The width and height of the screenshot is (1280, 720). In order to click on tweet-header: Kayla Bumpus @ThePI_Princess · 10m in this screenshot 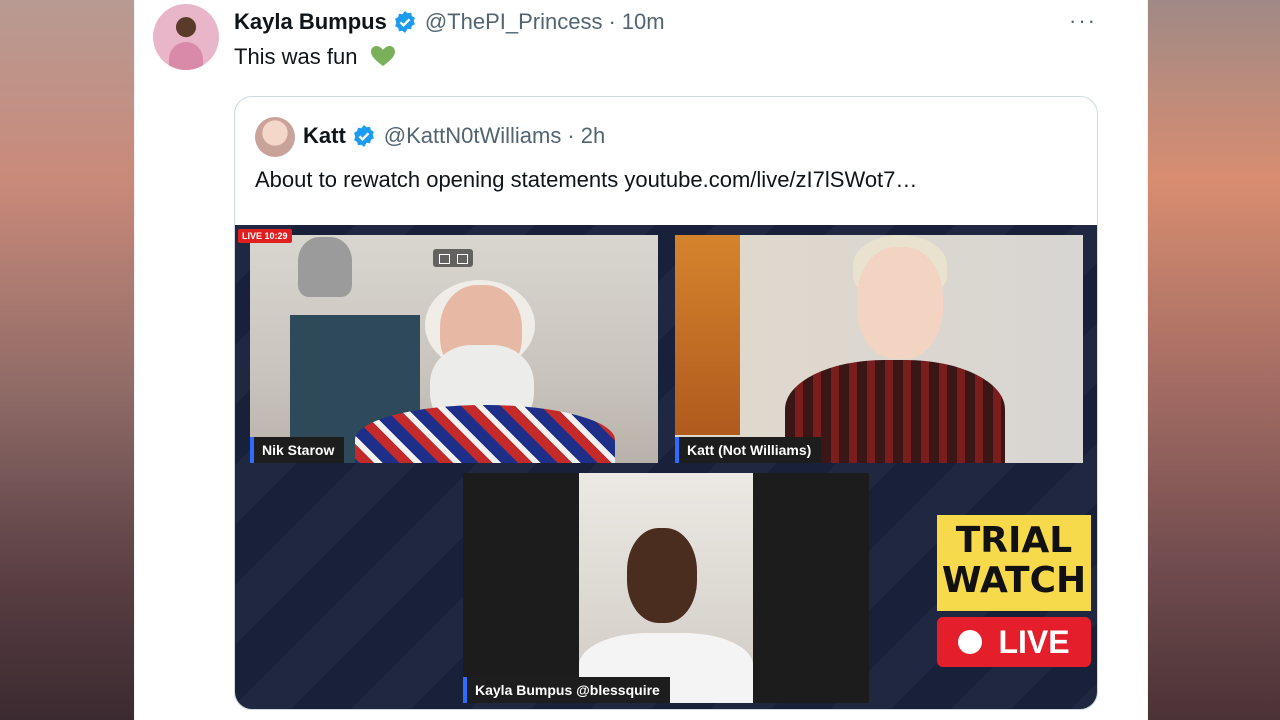, I will do `click(449, 22)`.